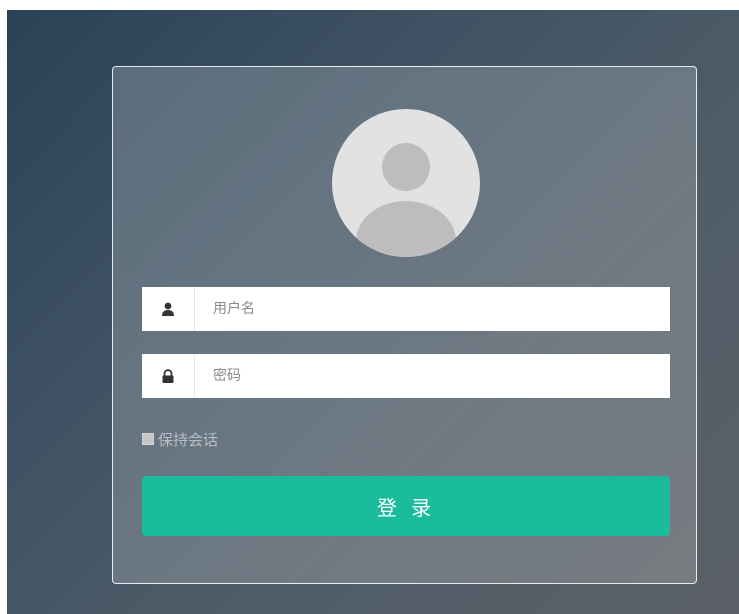 The width and height of the screenshot is (739, 614). I want to click on remember-session: 保持会话, so click(180, 439).